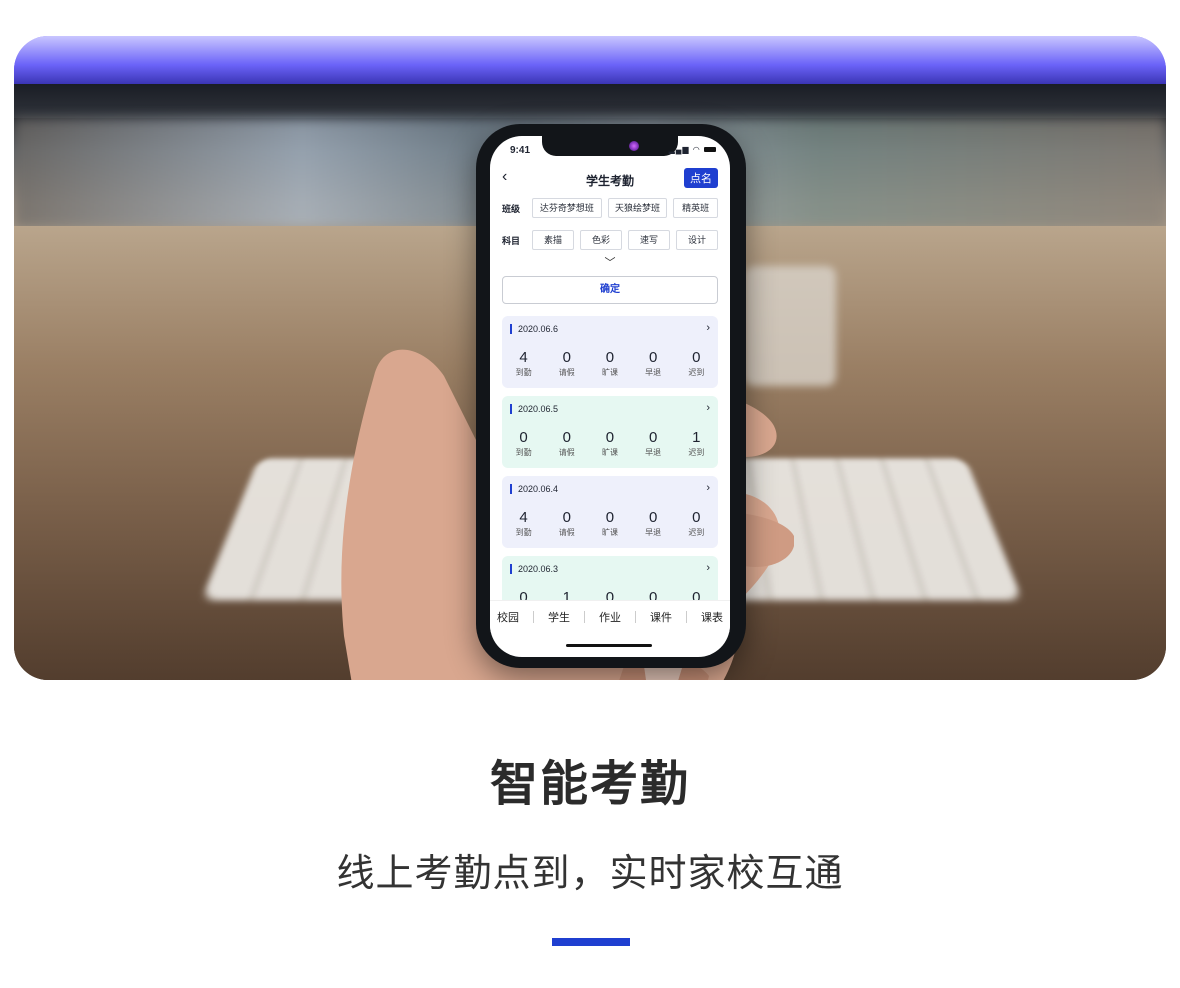  Describe the element at coordinates (553, 240) in the screenshot. I see `subject-chip: 素描` at that location.